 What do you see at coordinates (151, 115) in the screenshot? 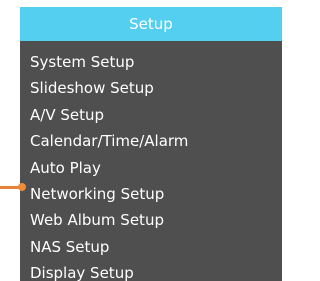
I see `menu-item-av-setup: A/V Setup` at bounding box center [151, 115].